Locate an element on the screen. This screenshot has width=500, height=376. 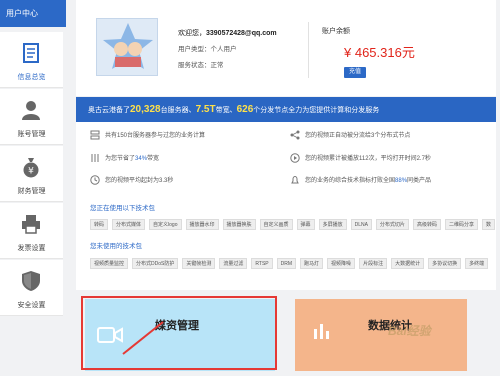
tech-package-tag: 弹幕 is located at coordinates (305, 224).